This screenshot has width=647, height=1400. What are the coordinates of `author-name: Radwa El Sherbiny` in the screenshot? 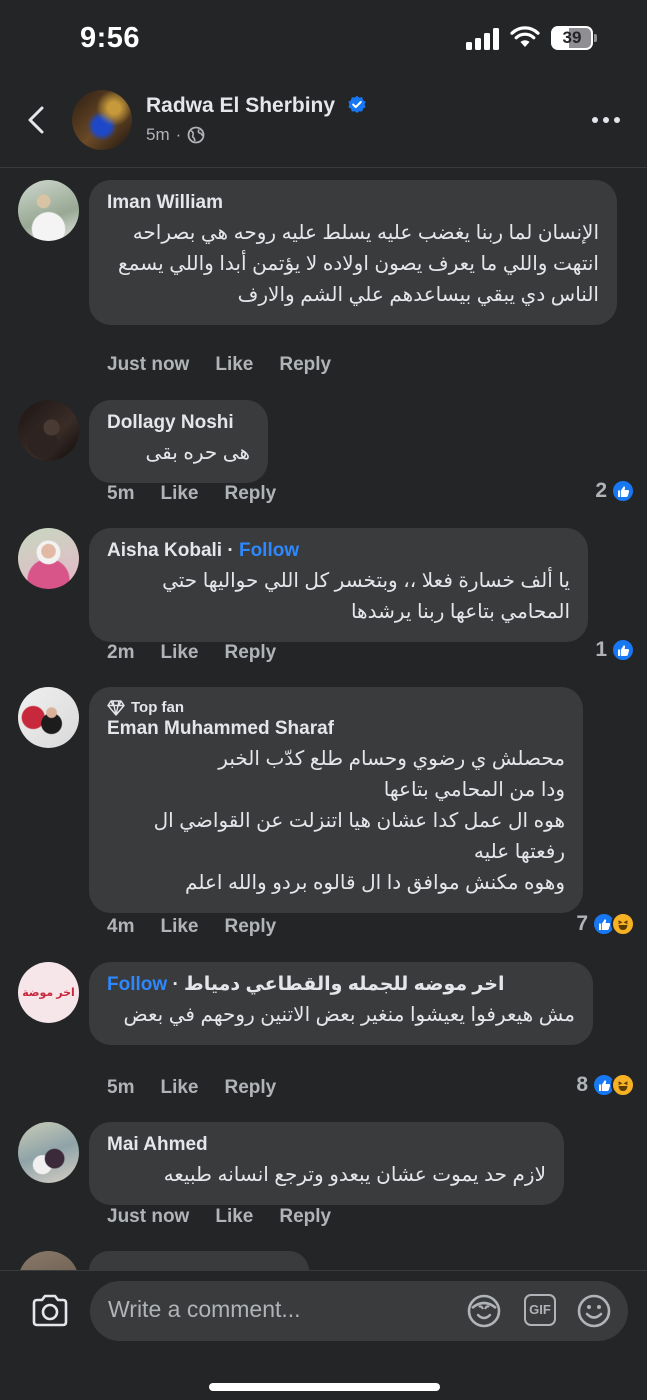 It's located at (256, 106).